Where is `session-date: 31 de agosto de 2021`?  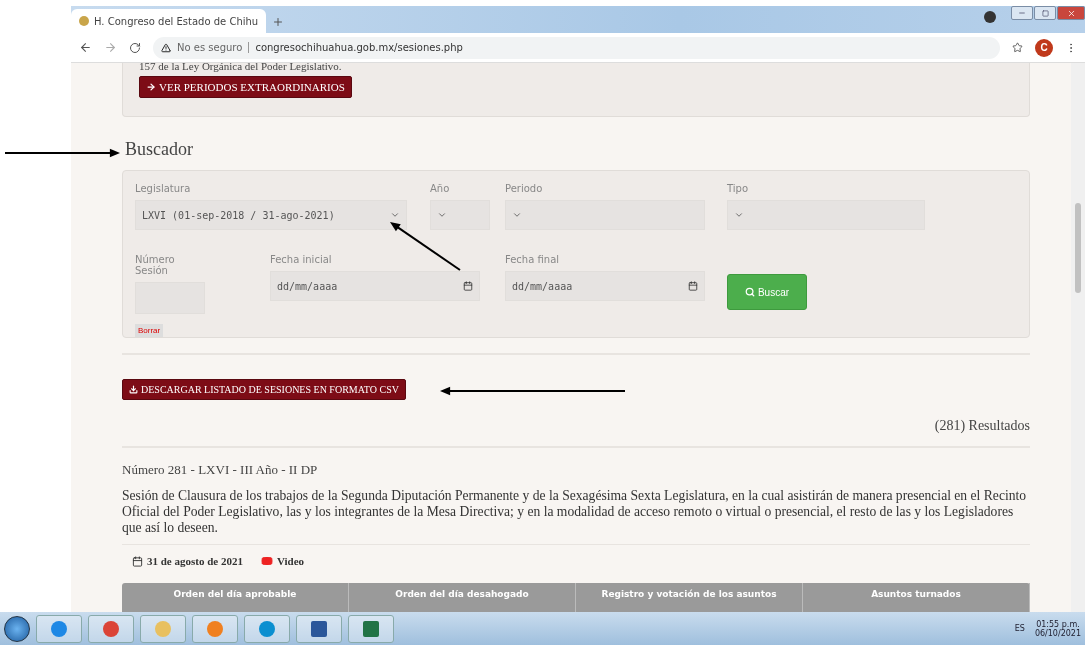
session-date: 31 de agosto de 2021 is located at coordinates (187, 561).